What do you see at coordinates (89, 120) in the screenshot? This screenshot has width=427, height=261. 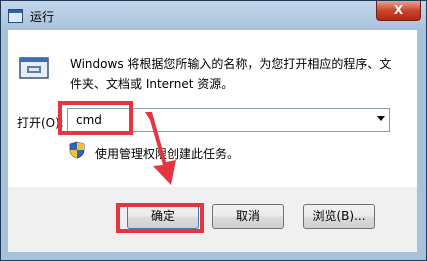 I see `command-input: cmd` at bounding box center [89, 120].